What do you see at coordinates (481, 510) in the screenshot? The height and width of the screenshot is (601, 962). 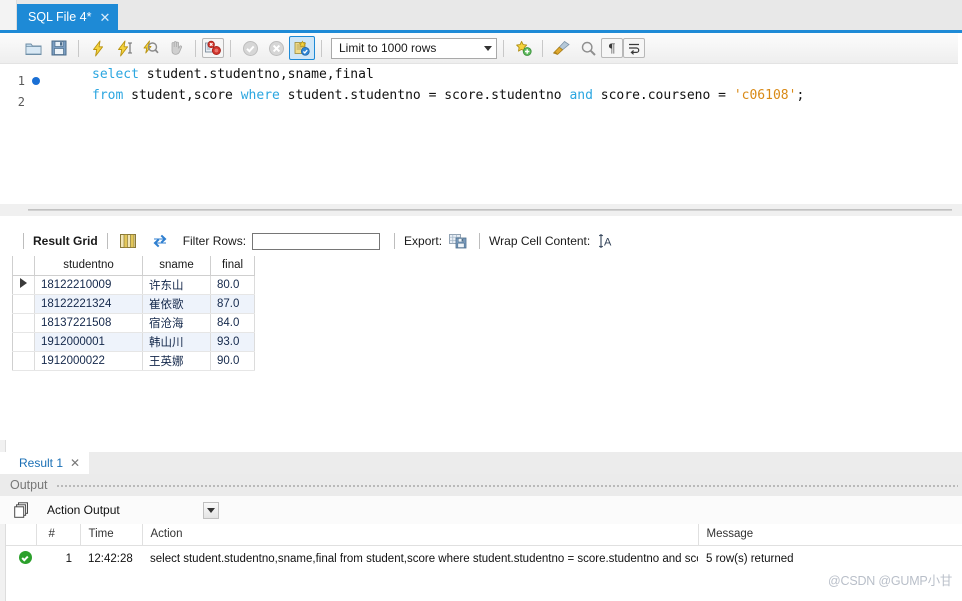 I see `output-type-selector-bar: Action Output` at bounding box center [481, 510].